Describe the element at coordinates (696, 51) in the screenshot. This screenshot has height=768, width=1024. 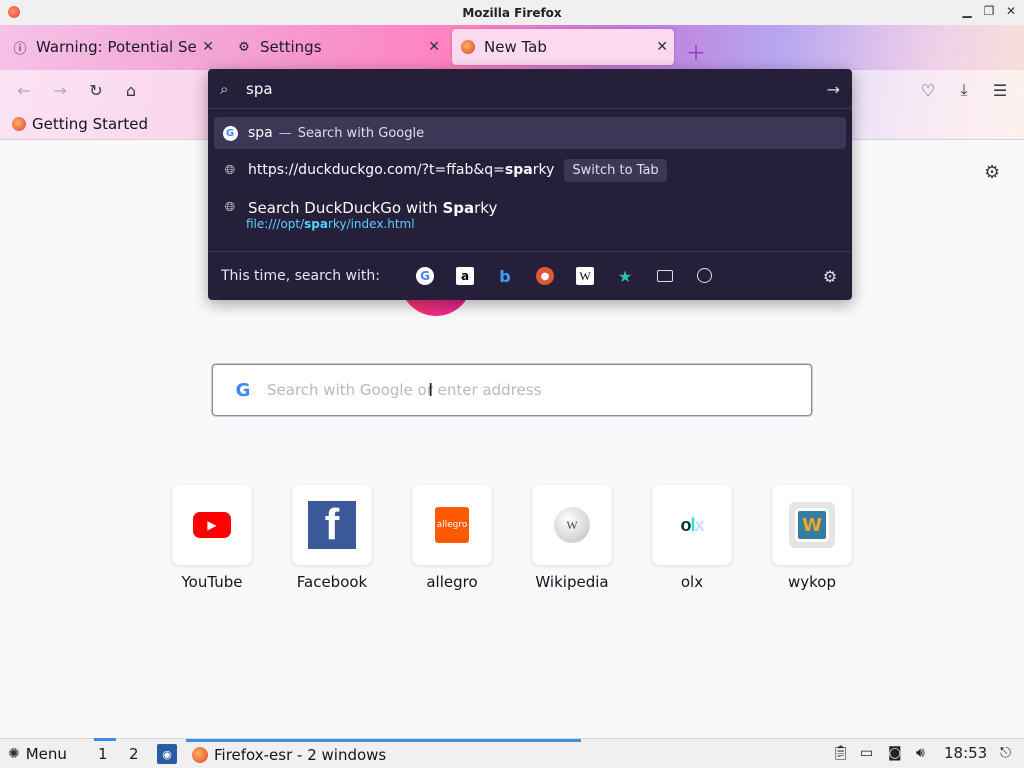
I see `new-tab-button: ＋` at that location.